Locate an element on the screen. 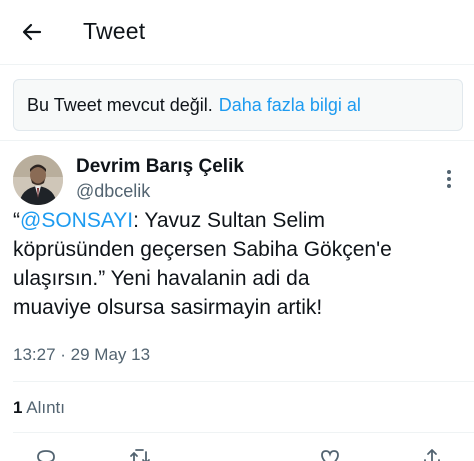 The image size is (474, 461). reply-button is located at coordinates (46, 453).